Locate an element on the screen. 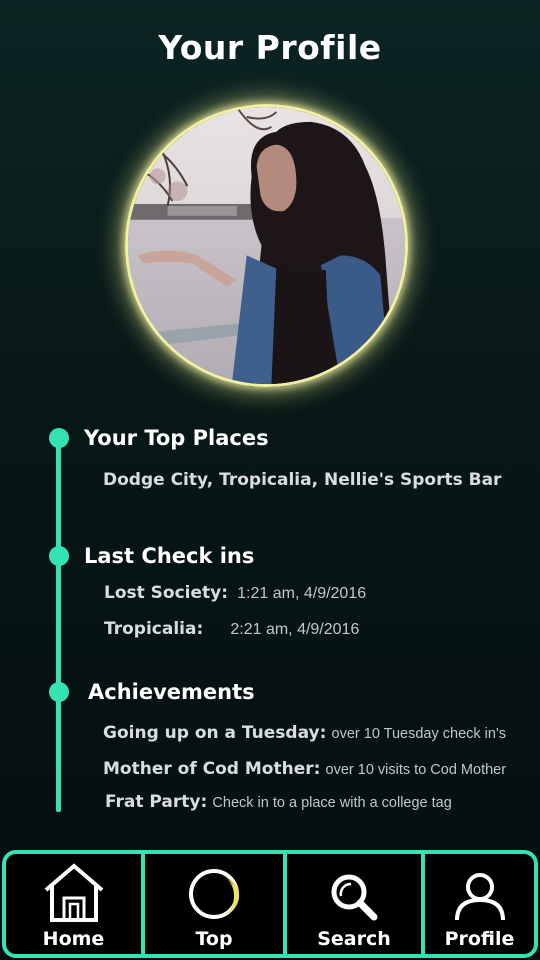 The image size is (540, 960). profile-photo is located at coordinates (266, 245).